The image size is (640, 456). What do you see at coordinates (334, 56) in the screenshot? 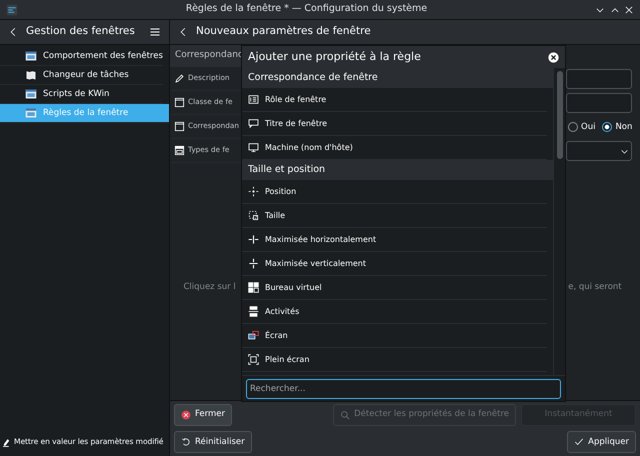
I see `dialog-title: Ajouter une propriété à la règle` at bounding box center [334, 56].